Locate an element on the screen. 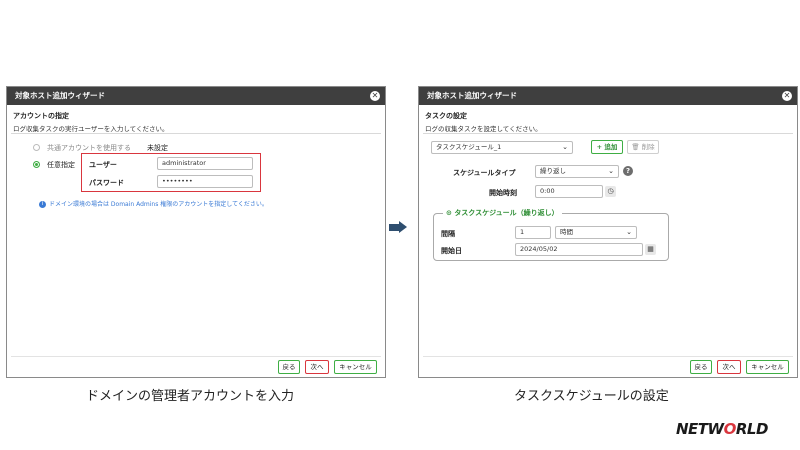 This screenshot has width=800, height=450. clock-icon: ◷ is located at coordinates (610, 191).